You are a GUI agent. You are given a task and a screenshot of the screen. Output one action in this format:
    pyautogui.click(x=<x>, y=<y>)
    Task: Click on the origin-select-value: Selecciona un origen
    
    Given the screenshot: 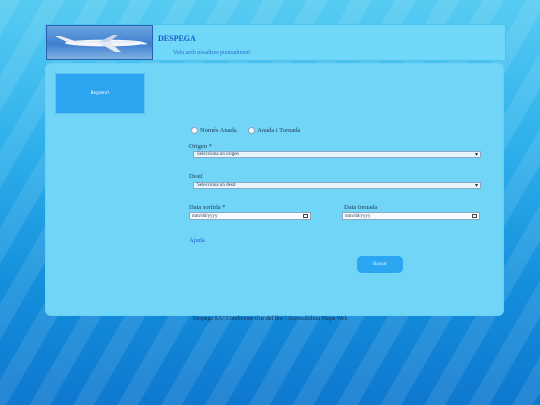 What is the action you would take?
    pyautogui.click(x=218, y=154)
    